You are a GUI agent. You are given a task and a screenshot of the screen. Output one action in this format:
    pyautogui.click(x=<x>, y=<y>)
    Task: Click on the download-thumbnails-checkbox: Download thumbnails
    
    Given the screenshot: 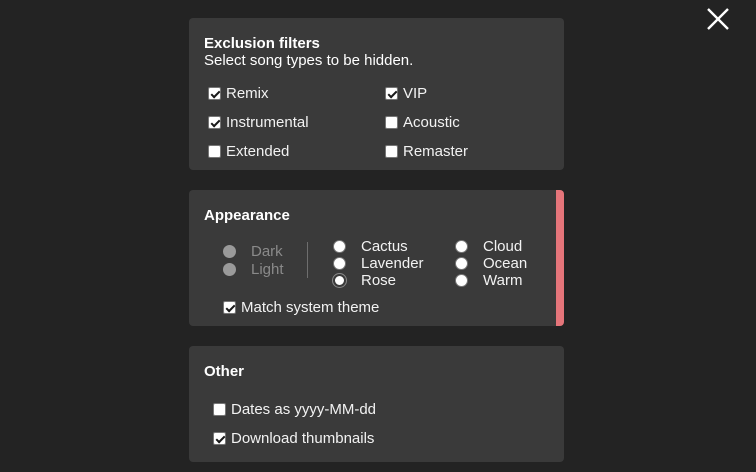 What is the action you would take?
    pyautogui.click(x=293, y=438)
    